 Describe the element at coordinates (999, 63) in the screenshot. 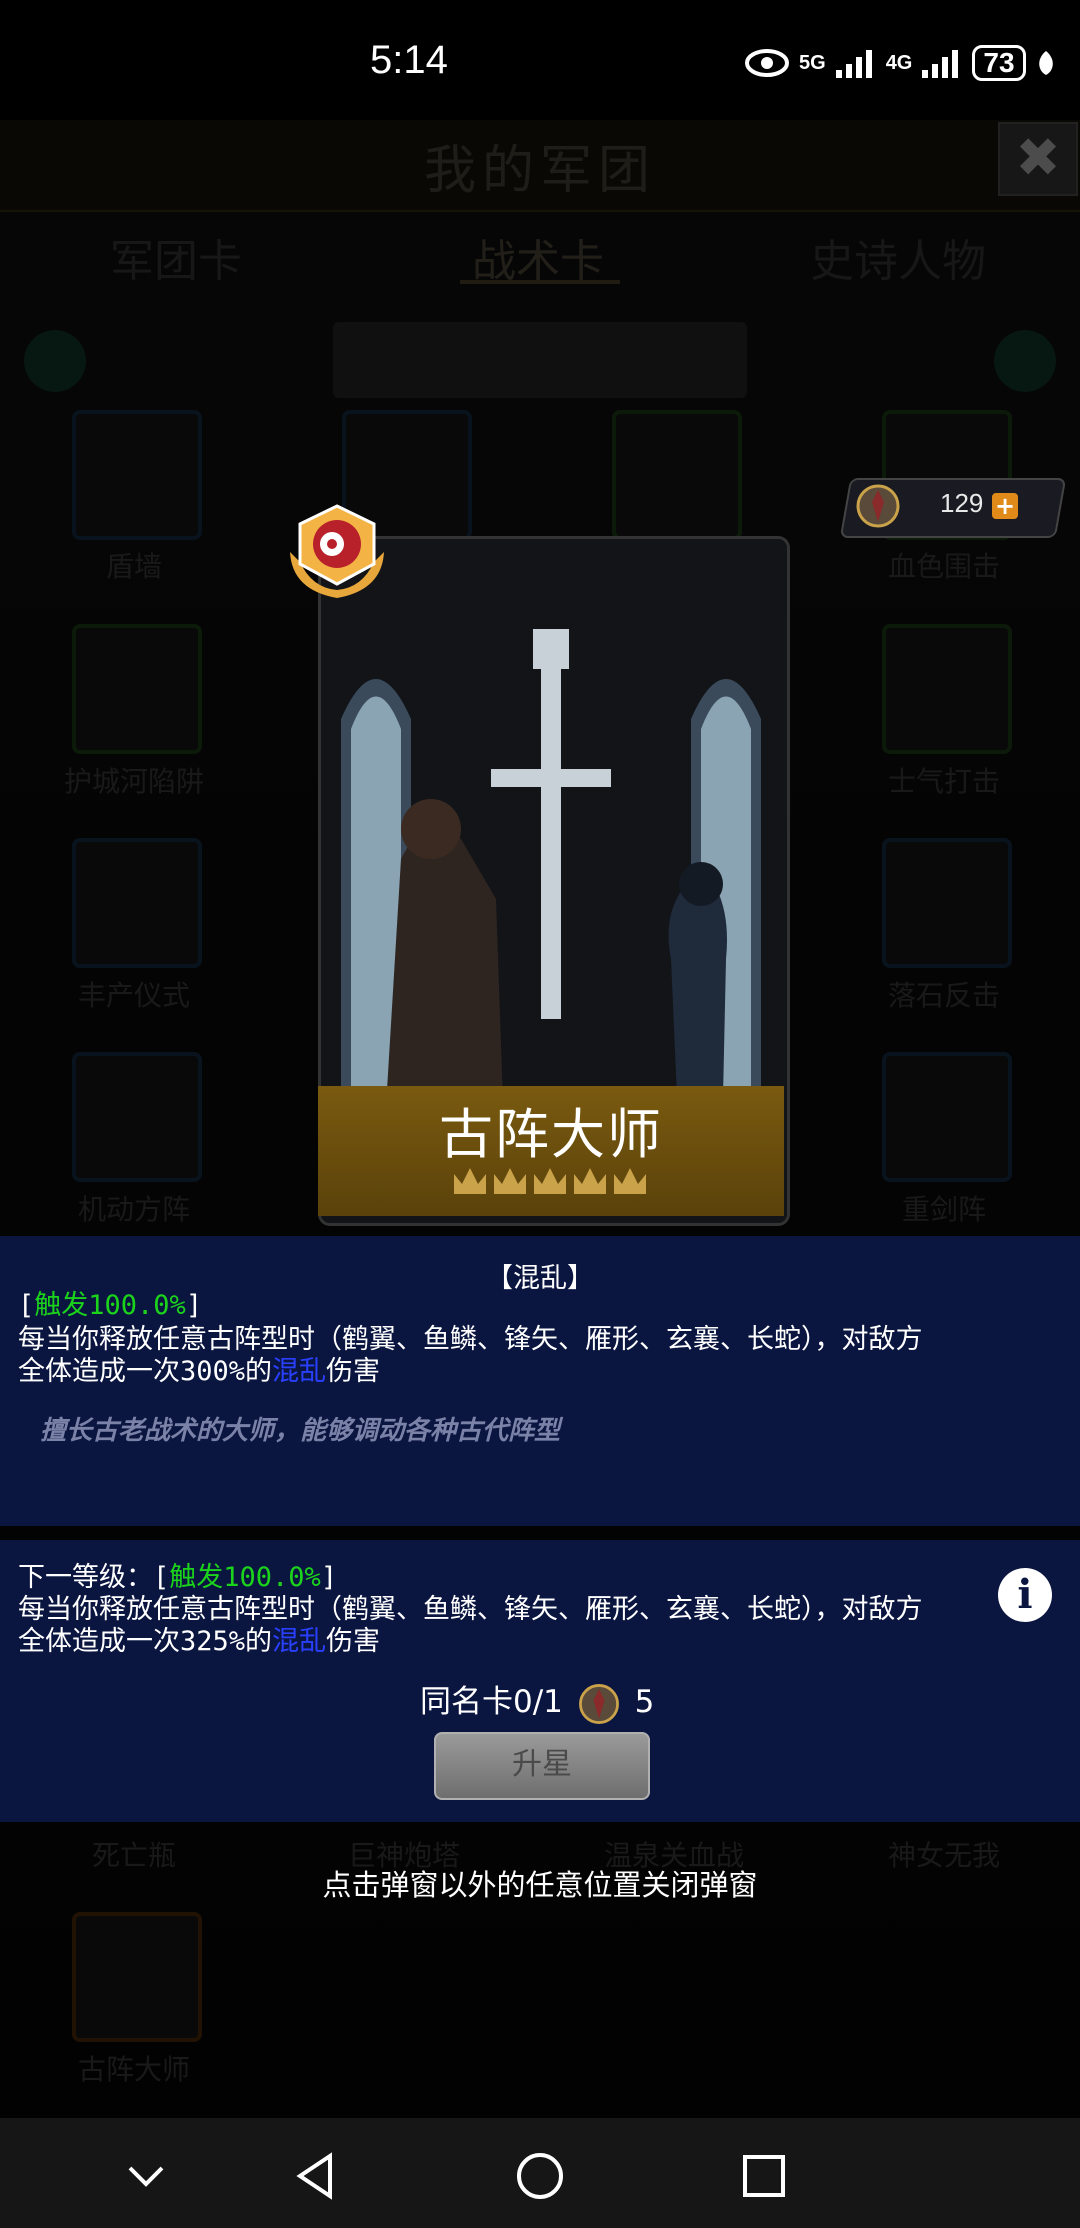

I see `battery-indicator: 73` at that location.